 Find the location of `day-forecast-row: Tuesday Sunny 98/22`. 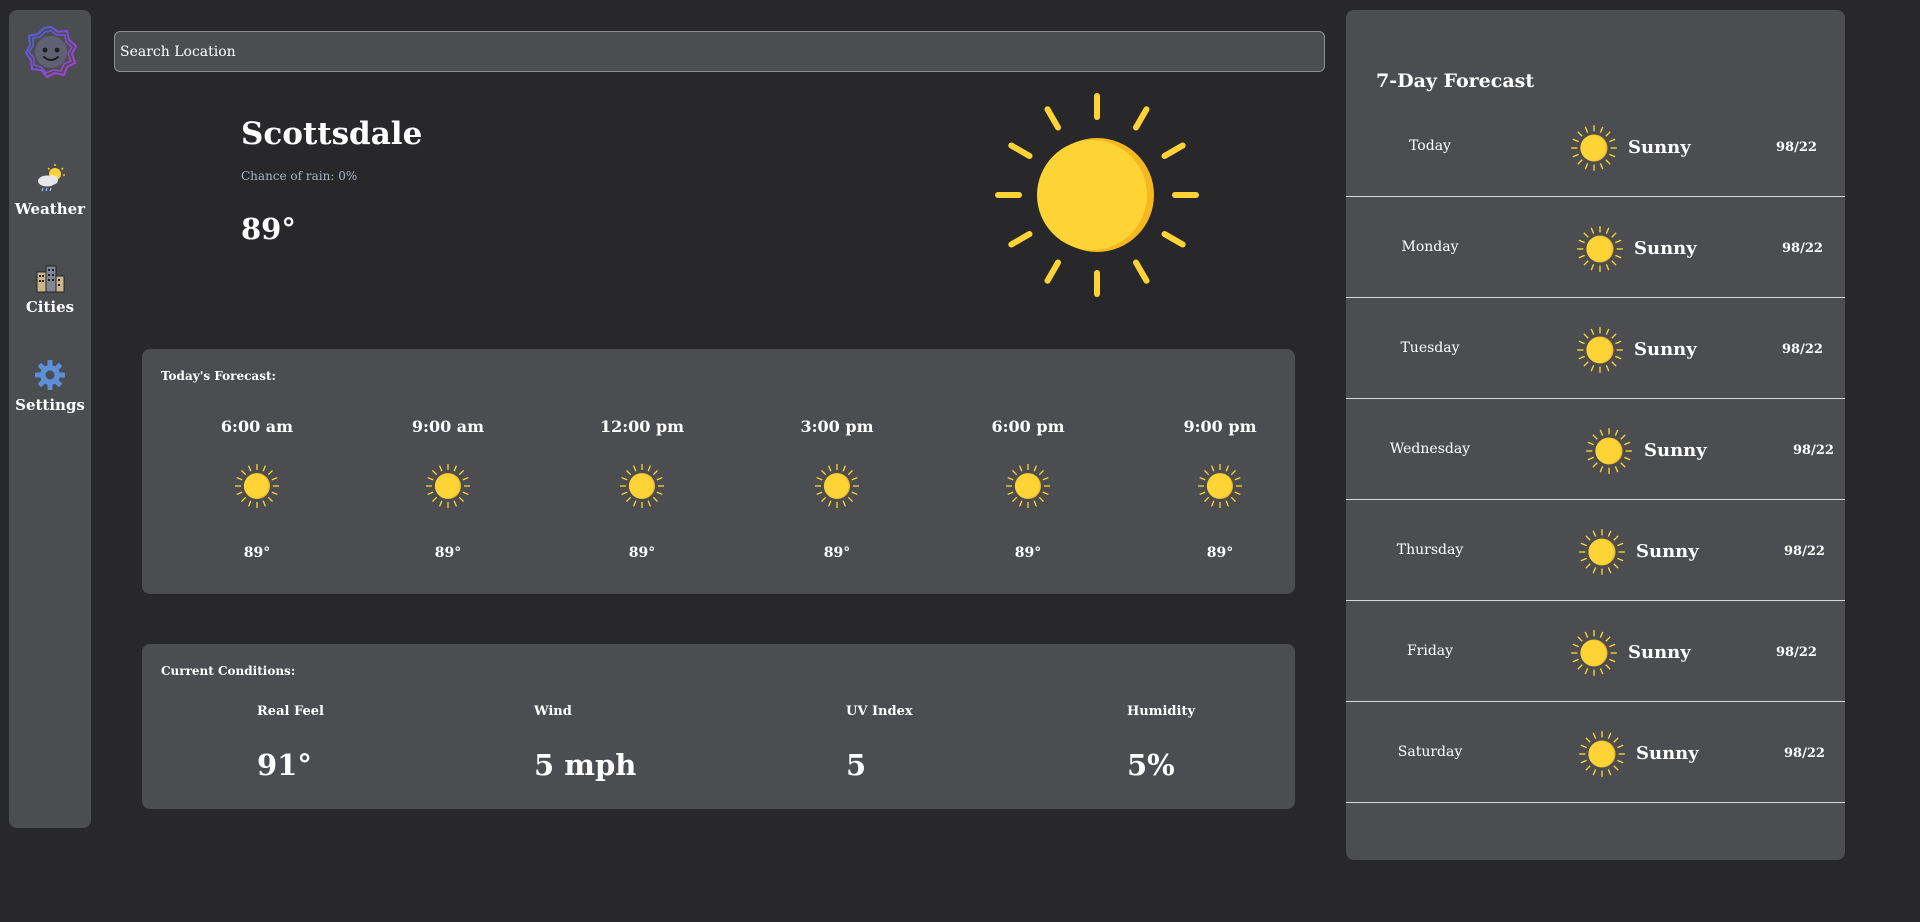

day-forecast-row: Tuesday Sunny 98/22 is located at coordinates (1595, 348).